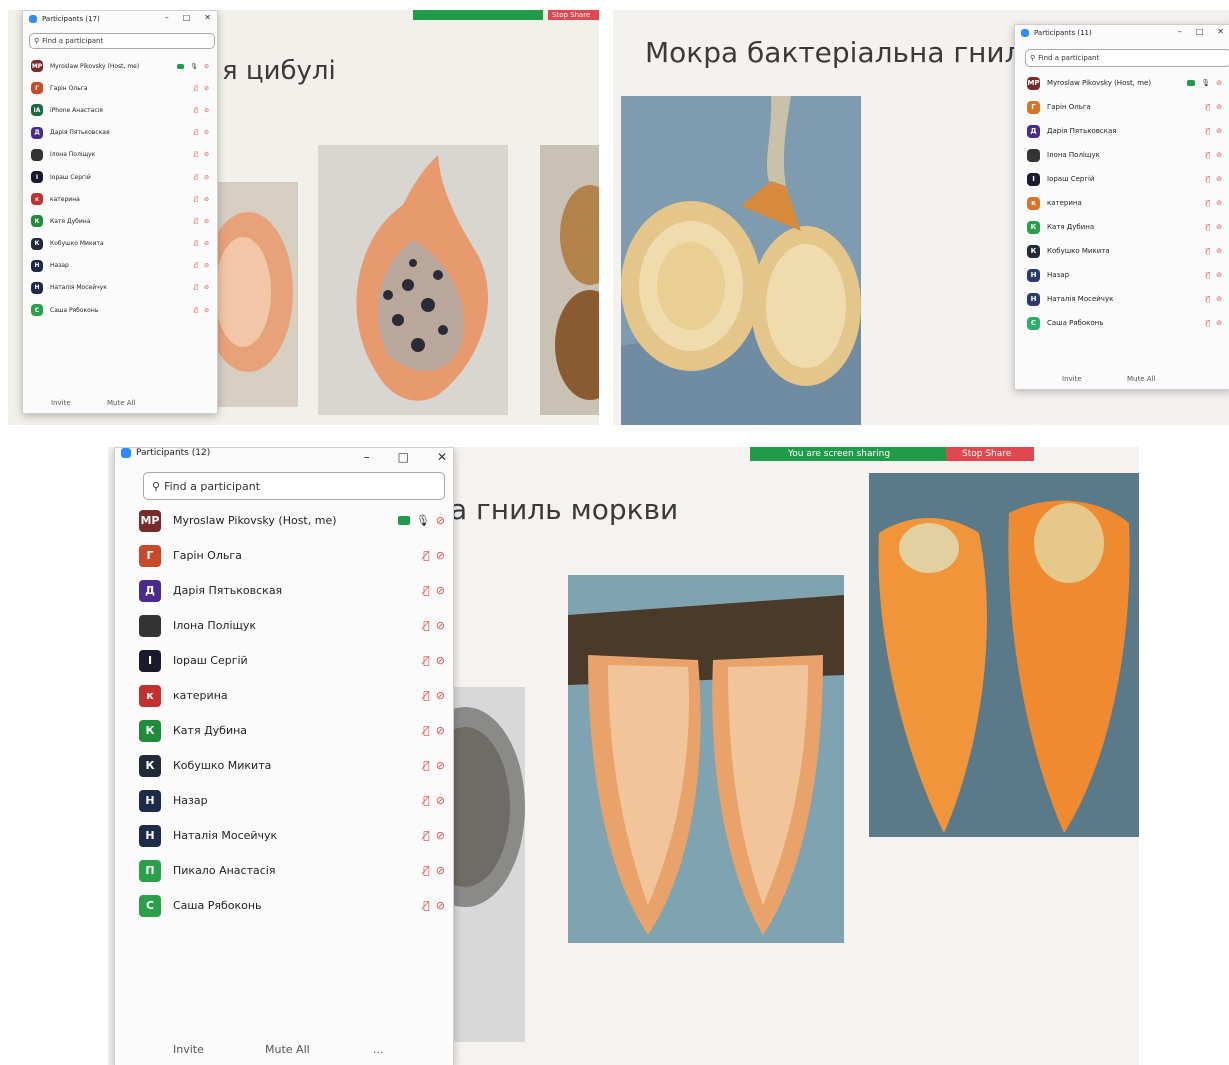 The image size is (1229, 1065). Describe the element at coordinates (573, 15) in the screenshot. I see `stop-share-button: Stop Share` at that location.